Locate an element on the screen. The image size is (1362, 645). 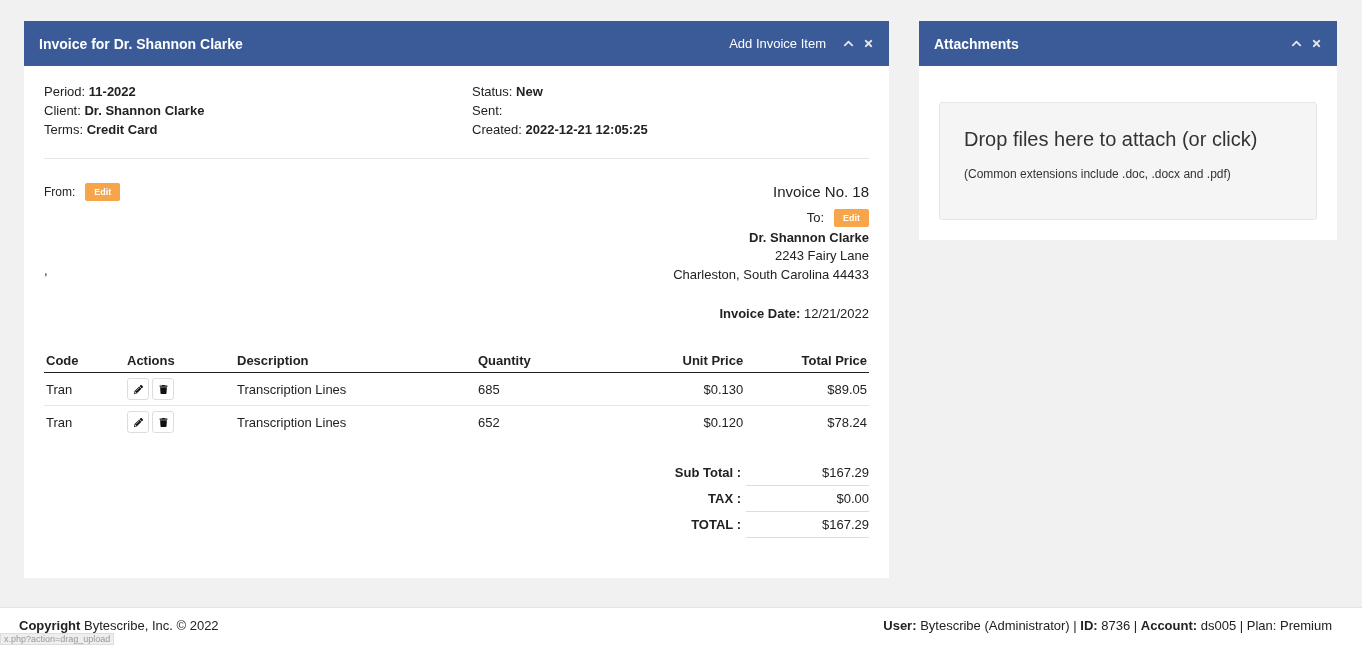
meta-text: Client: Dr. Shannon Clarke is located at coordinates (125, 111).